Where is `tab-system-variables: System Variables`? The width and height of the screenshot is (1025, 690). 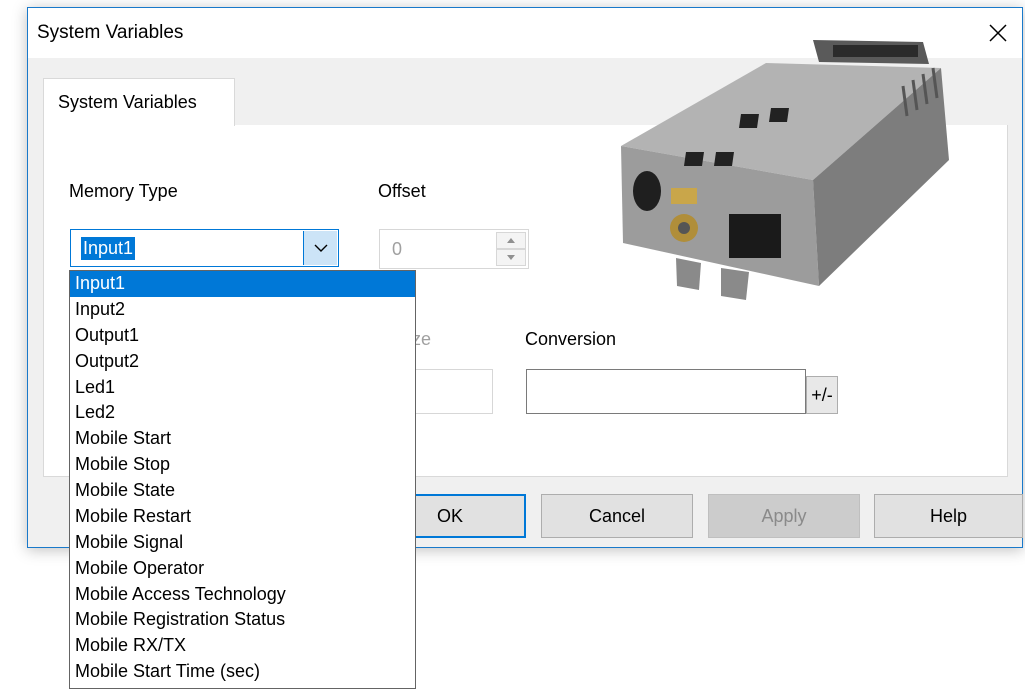
tab-system-variables: System Variables is located at coordinates (139, 102).